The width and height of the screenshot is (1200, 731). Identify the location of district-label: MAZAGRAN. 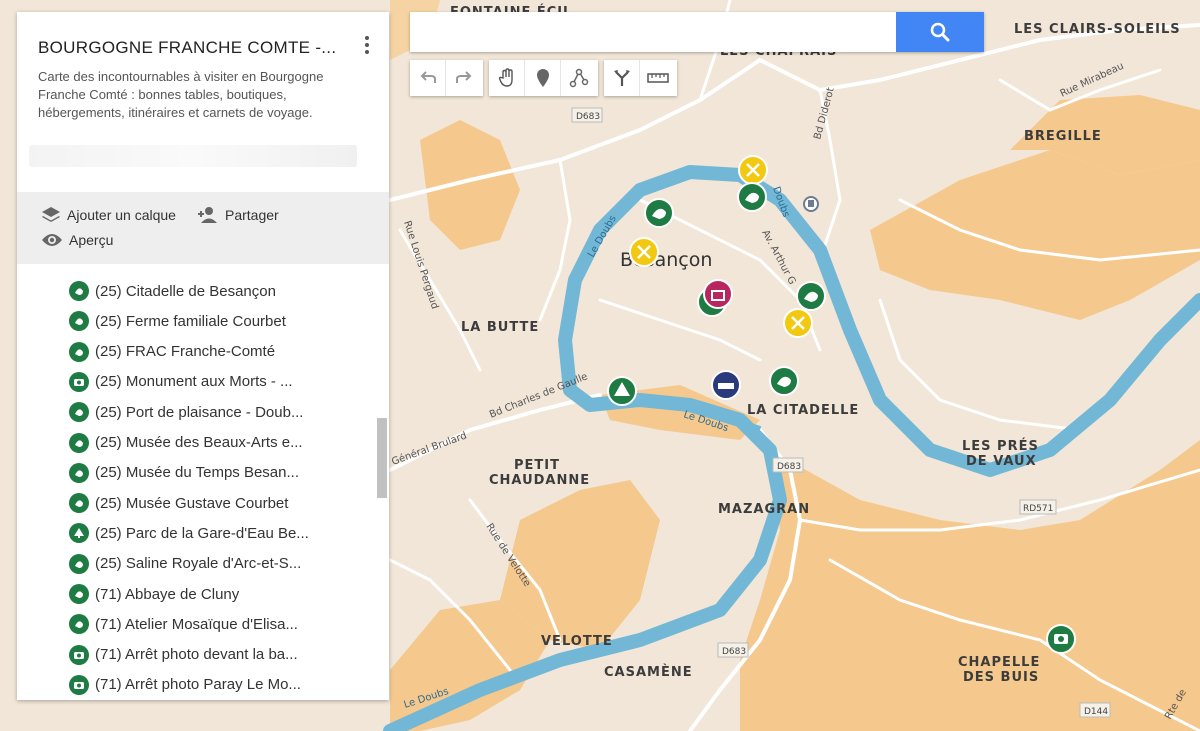
(764, 509).